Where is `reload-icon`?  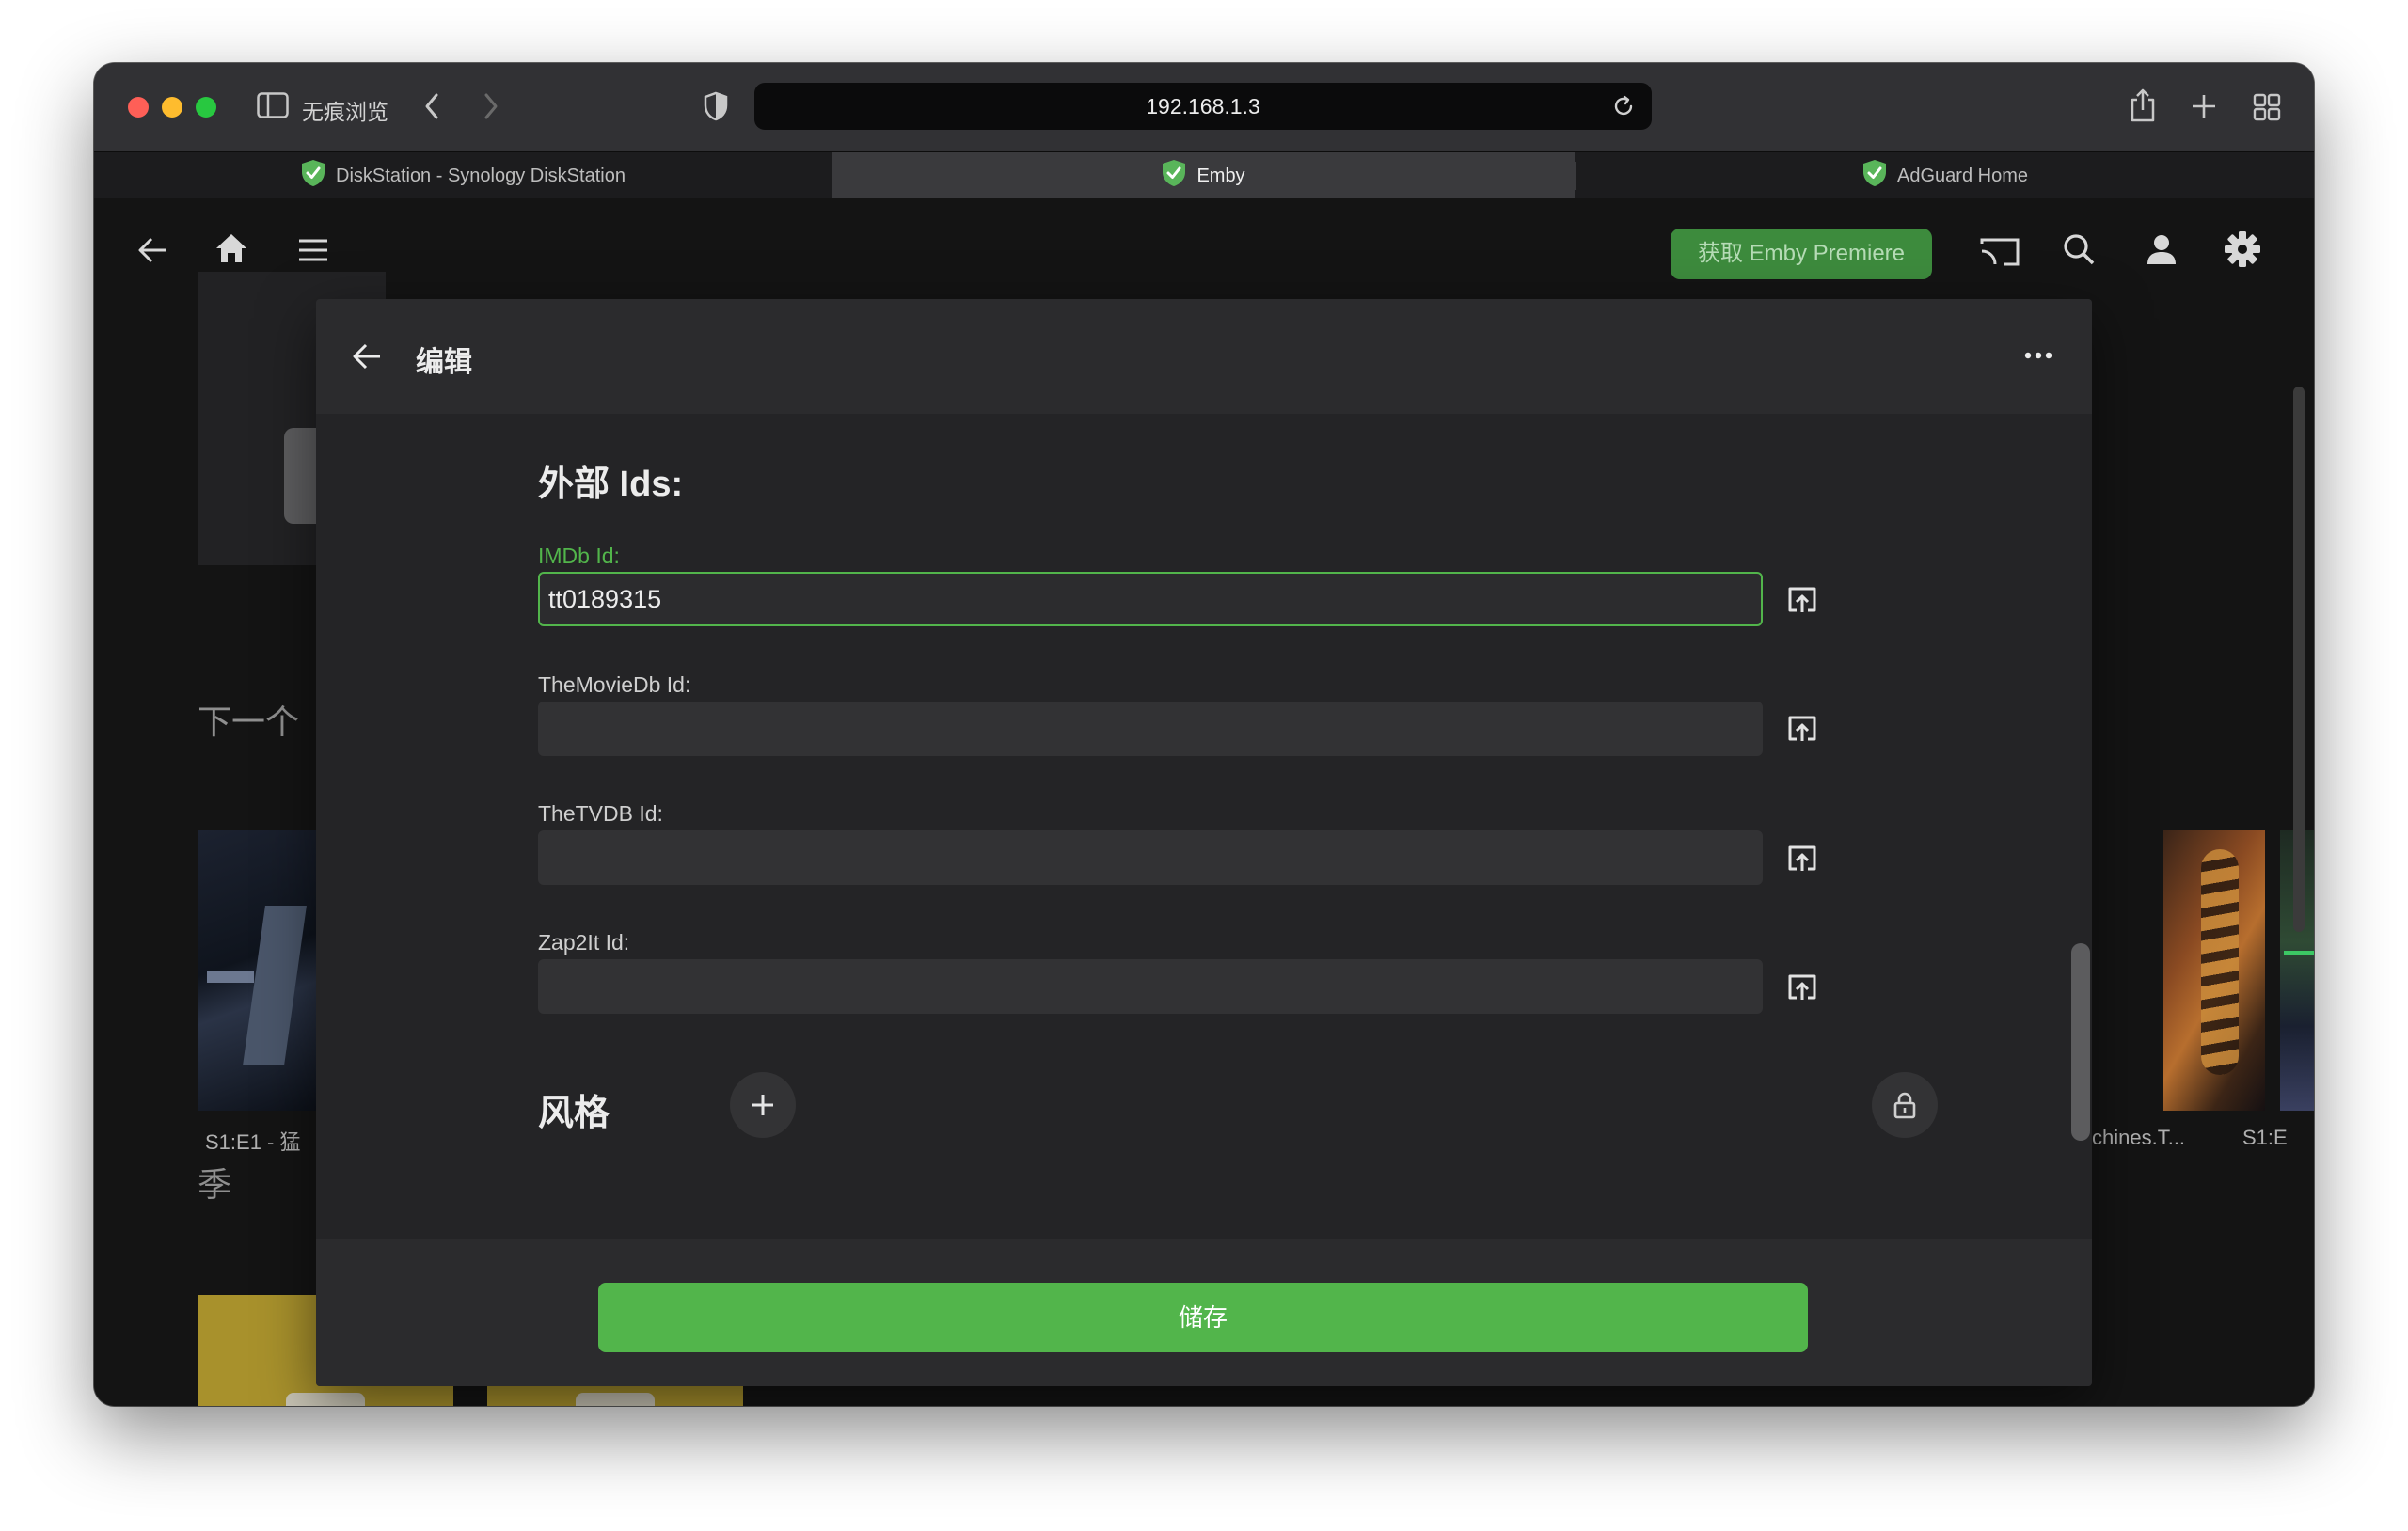
reload-icon is located at coordinates (1624, 108).